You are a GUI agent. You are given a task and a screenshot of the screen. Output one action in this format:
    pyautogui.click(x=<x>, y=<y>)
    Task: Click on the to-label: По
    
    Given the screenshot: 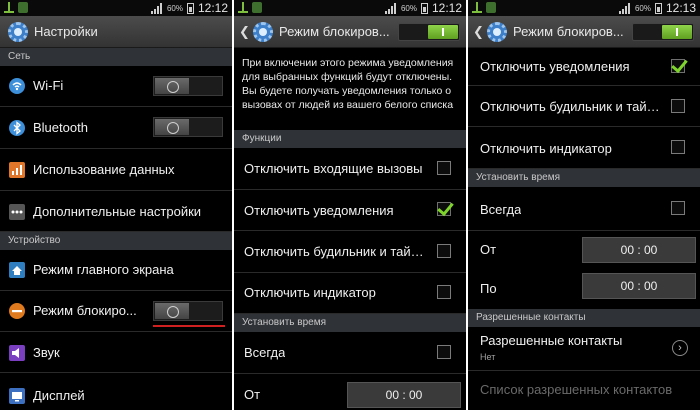 What is the action you would take?
    pyautogui.click(x=488, y=288)
    